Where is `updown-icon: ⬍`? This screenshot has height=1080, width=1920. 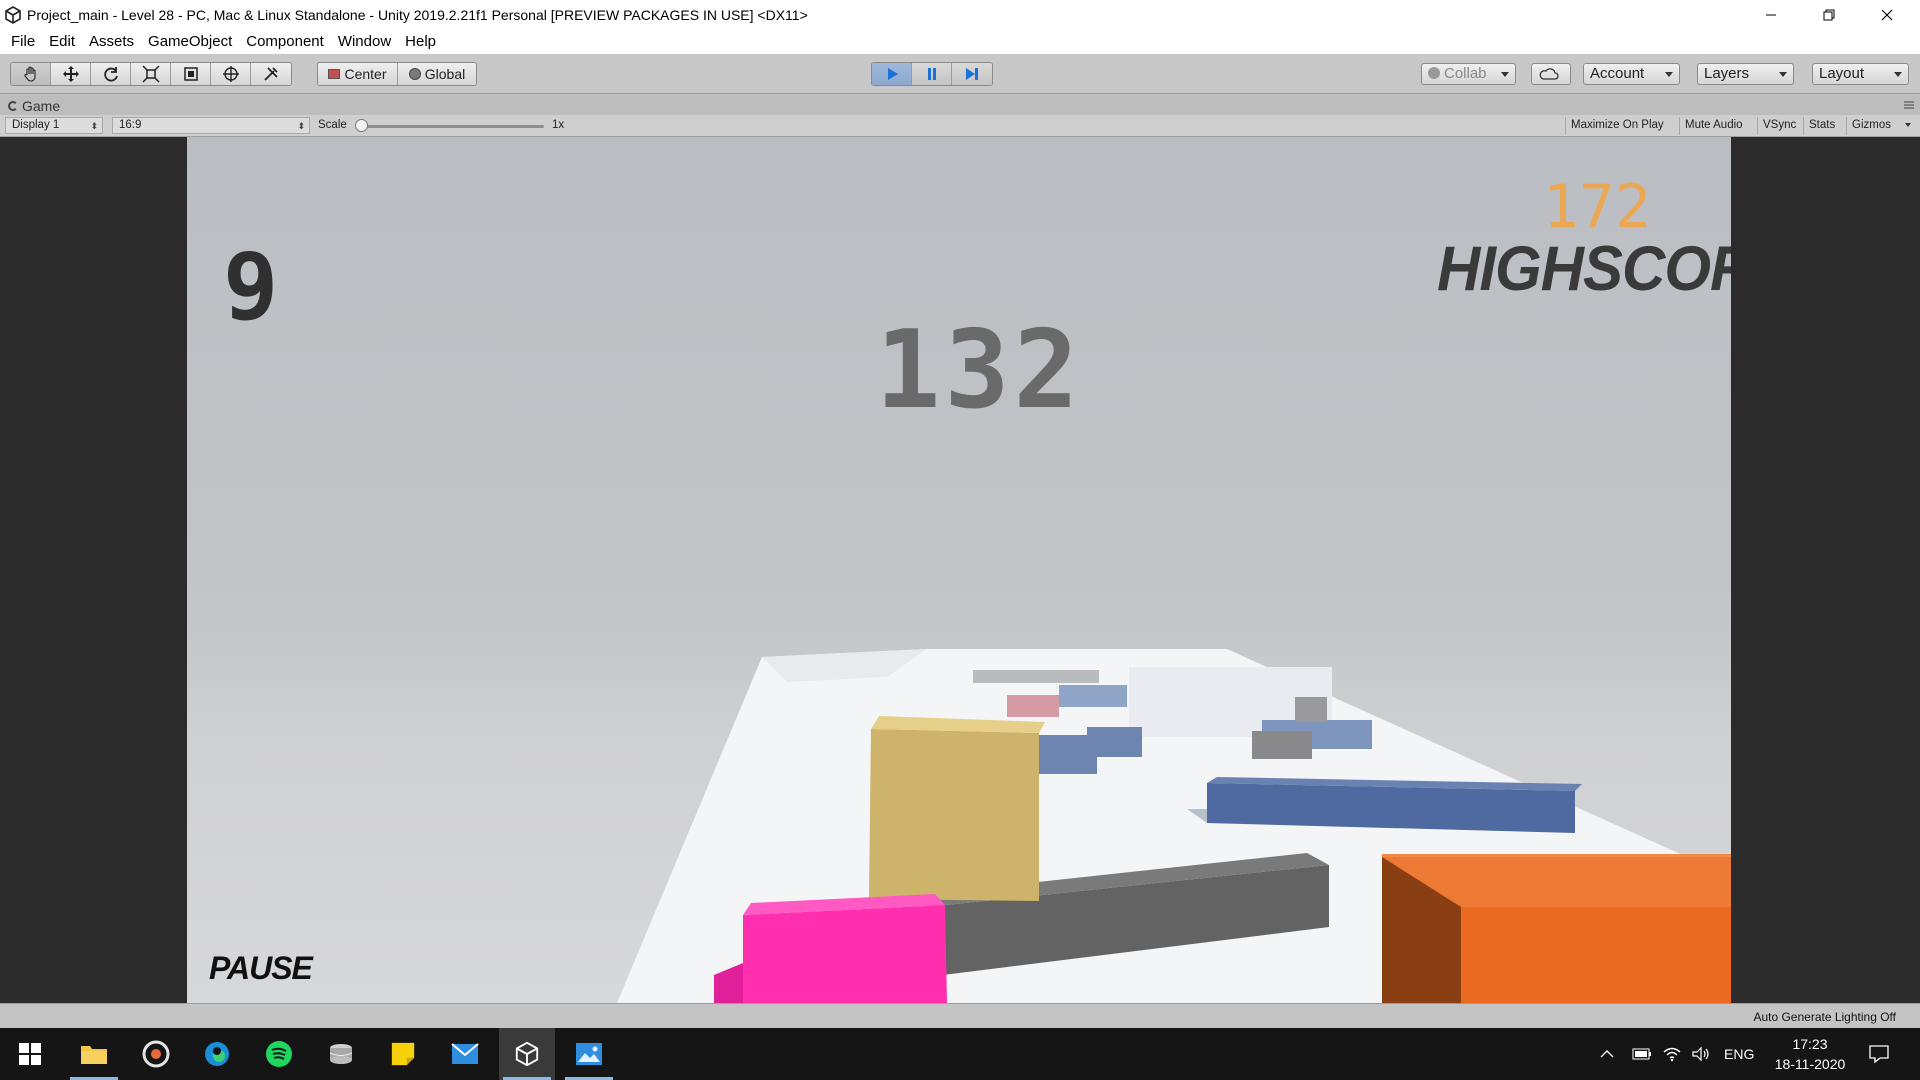
updown-icon: ⬍ is located at coordinates (301, 126).